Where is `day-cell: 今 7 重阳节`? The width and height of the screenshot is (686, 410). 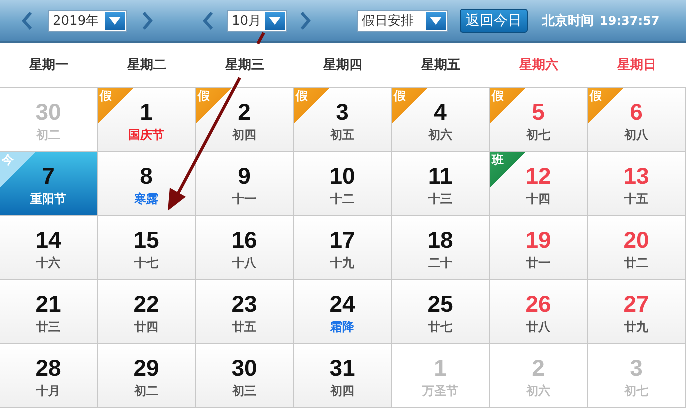 day-cell: 今 7 重阳节 is located at coordinates (49, 184).